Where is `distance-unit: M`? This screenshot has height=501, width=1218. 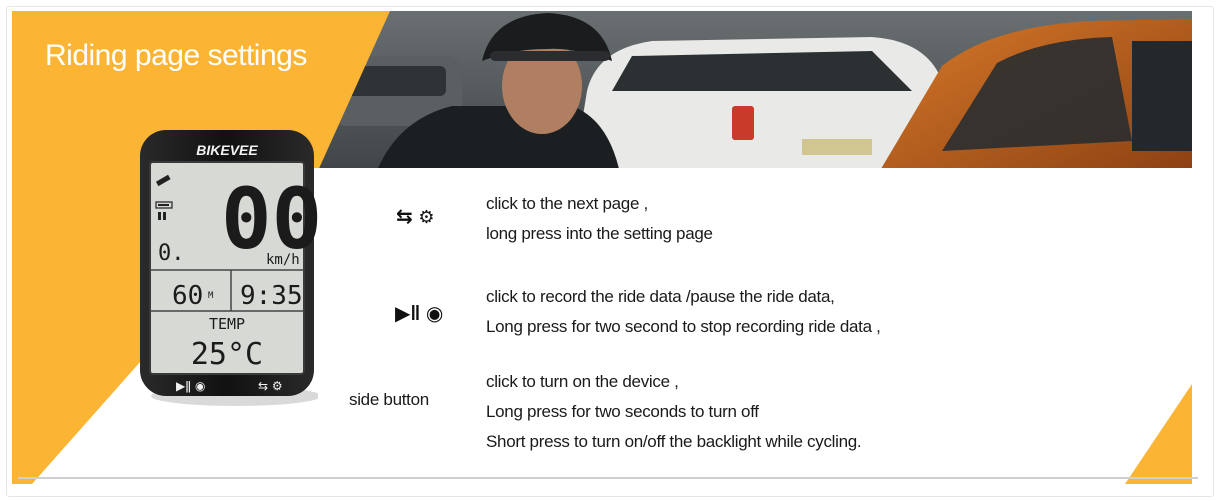
distance-unit: M is located at coordinates (211, 296).